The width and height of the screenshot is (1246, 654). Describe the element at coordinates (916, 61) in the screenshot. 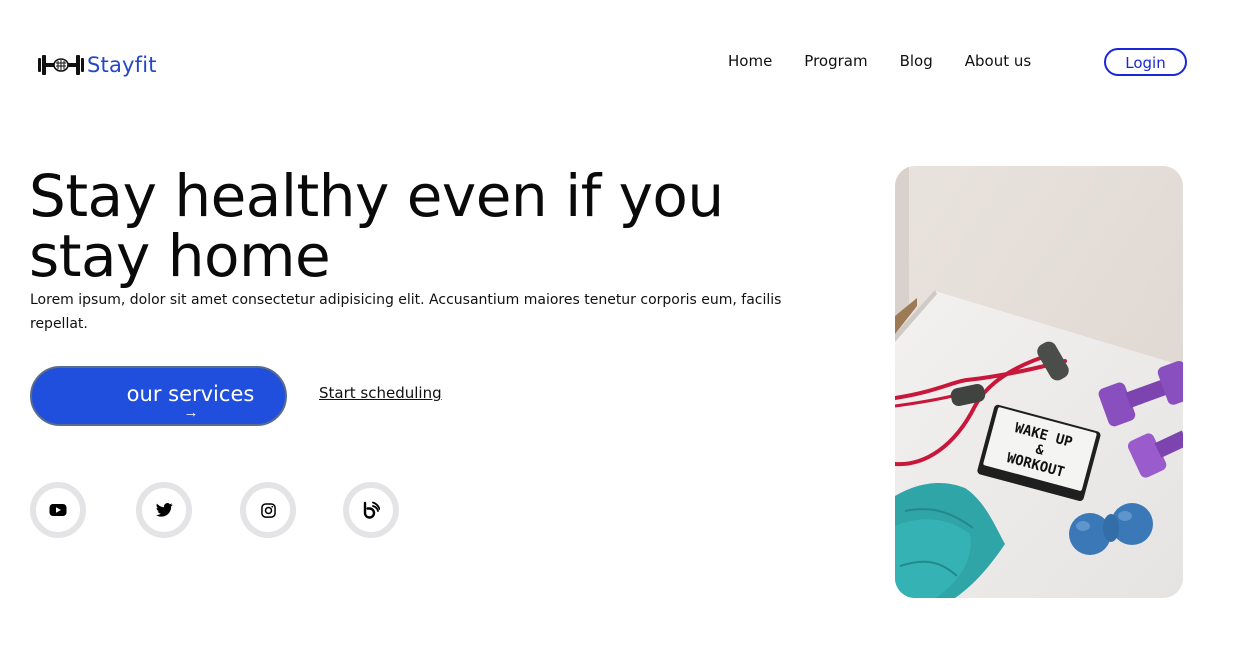

I see `nav-item-blog: Blog` at that location.